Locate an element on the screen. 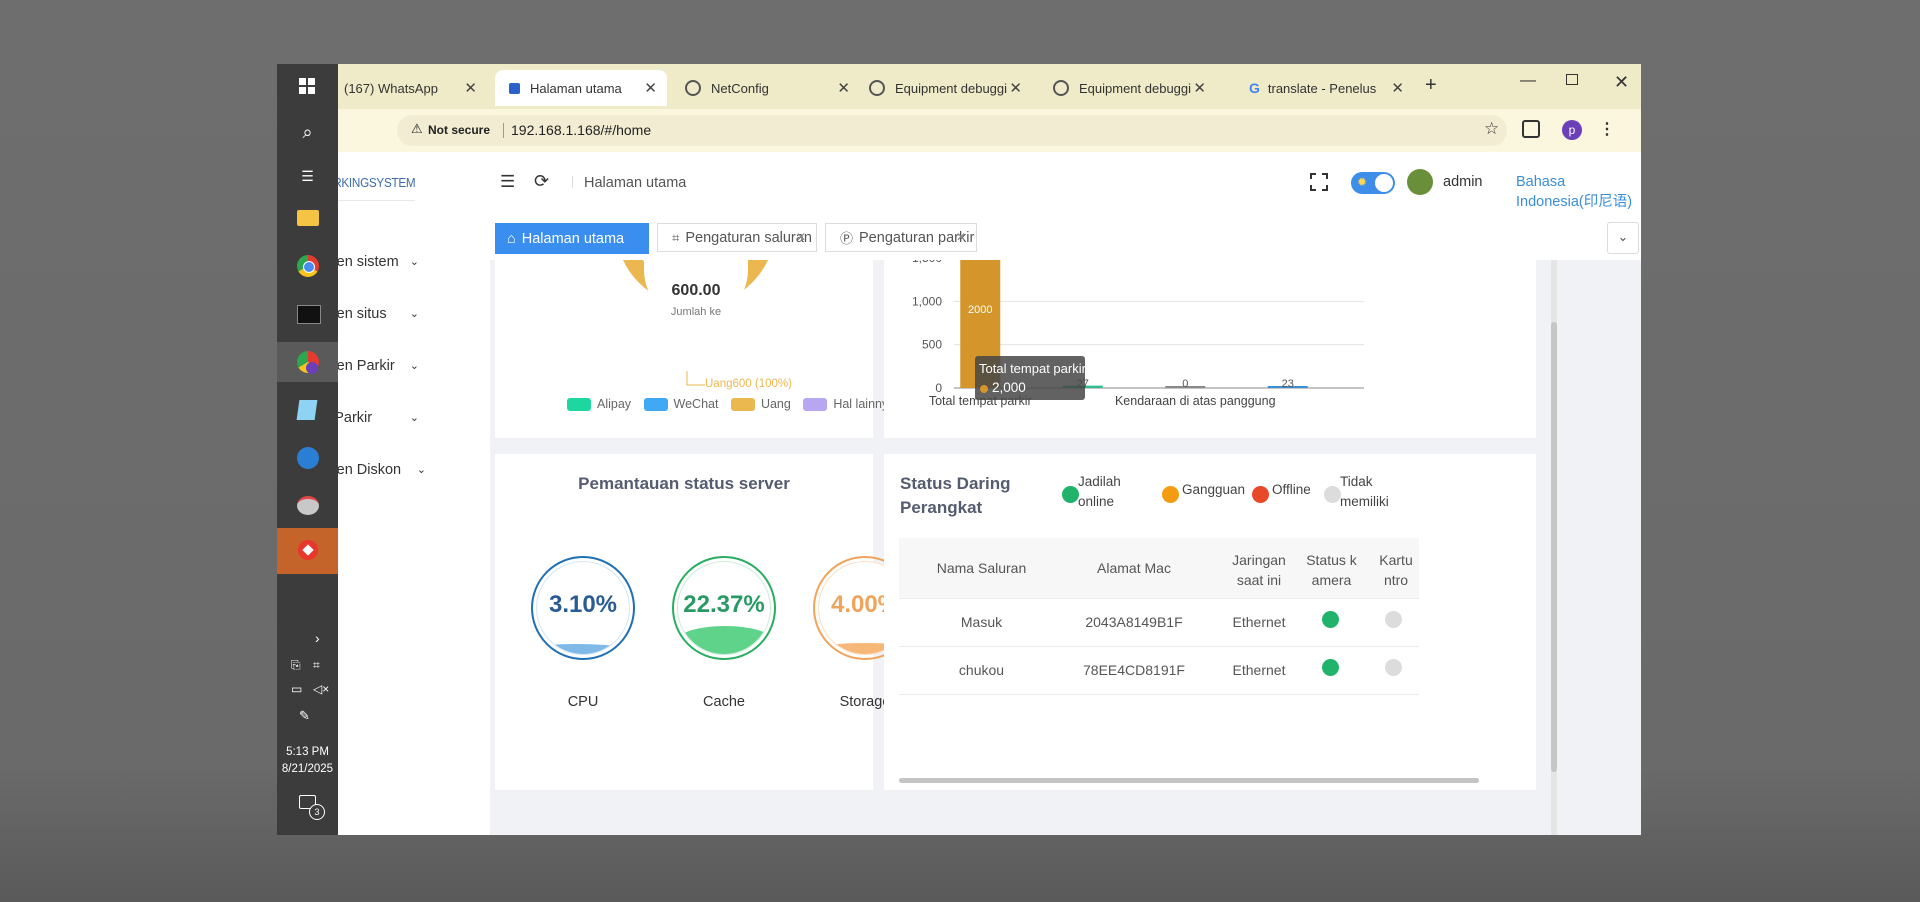 The image size is (1920, 902). refresh-icon: ⟳ is located at coordinates (541, 181).